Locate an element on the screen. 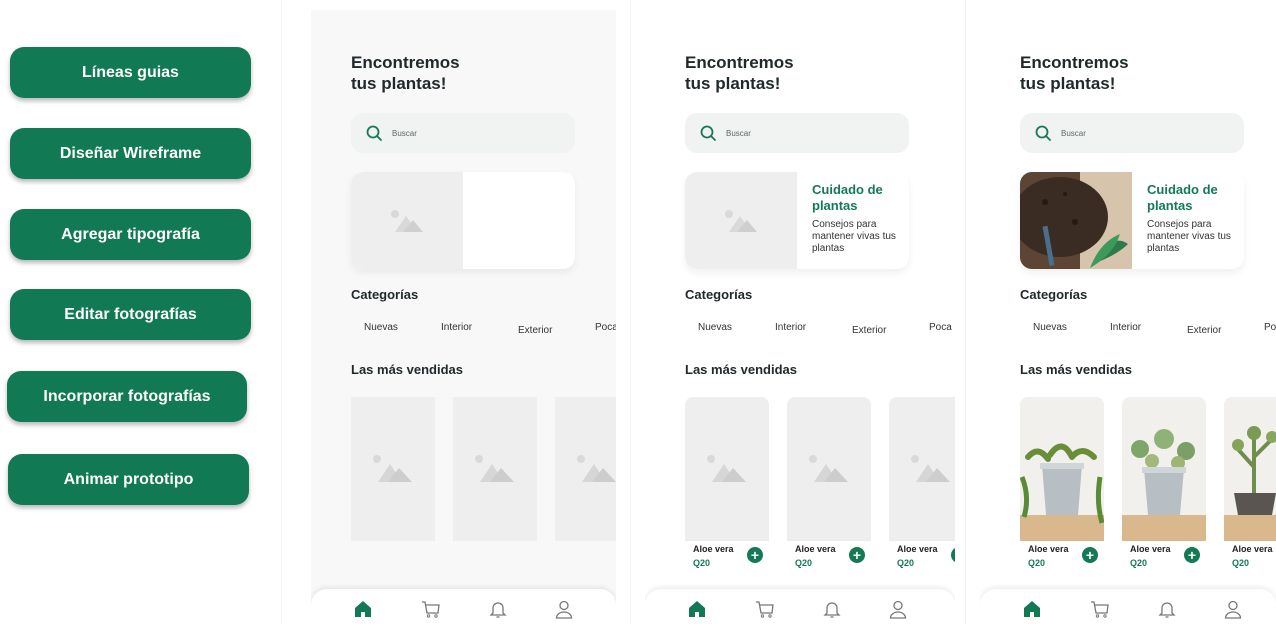 The width and height of the screenshot is (1276, 624). step-button-incorporar-fotografias: Incorporar fotografías is located at coordinates (127, 396).